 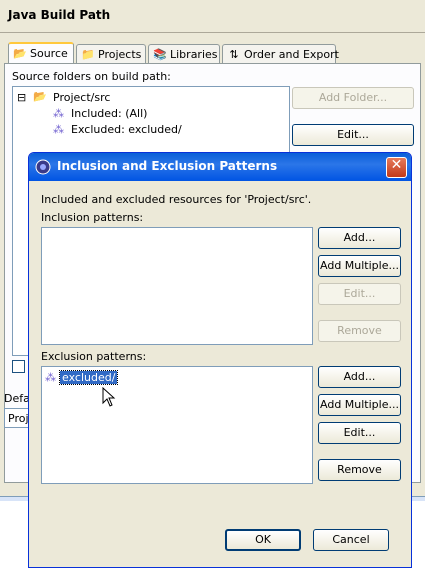 I want to click on mouse-cursor-icon, so click(x=109, y=397).